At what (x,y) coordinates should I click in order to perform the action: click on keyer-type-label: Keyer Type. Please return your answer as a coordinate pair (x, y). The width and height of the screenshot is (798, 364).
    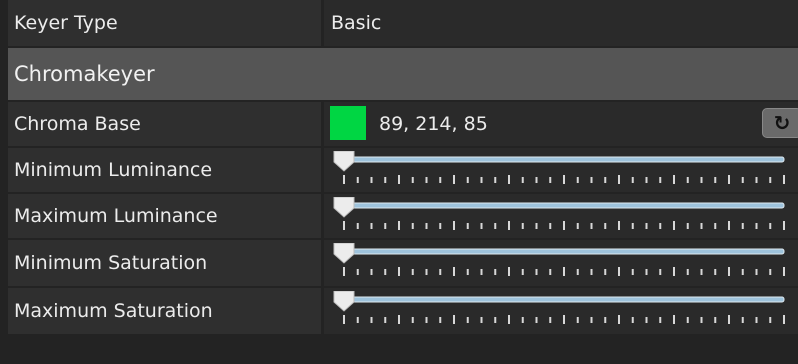
    Looking at the image, I should click on (164, 23).